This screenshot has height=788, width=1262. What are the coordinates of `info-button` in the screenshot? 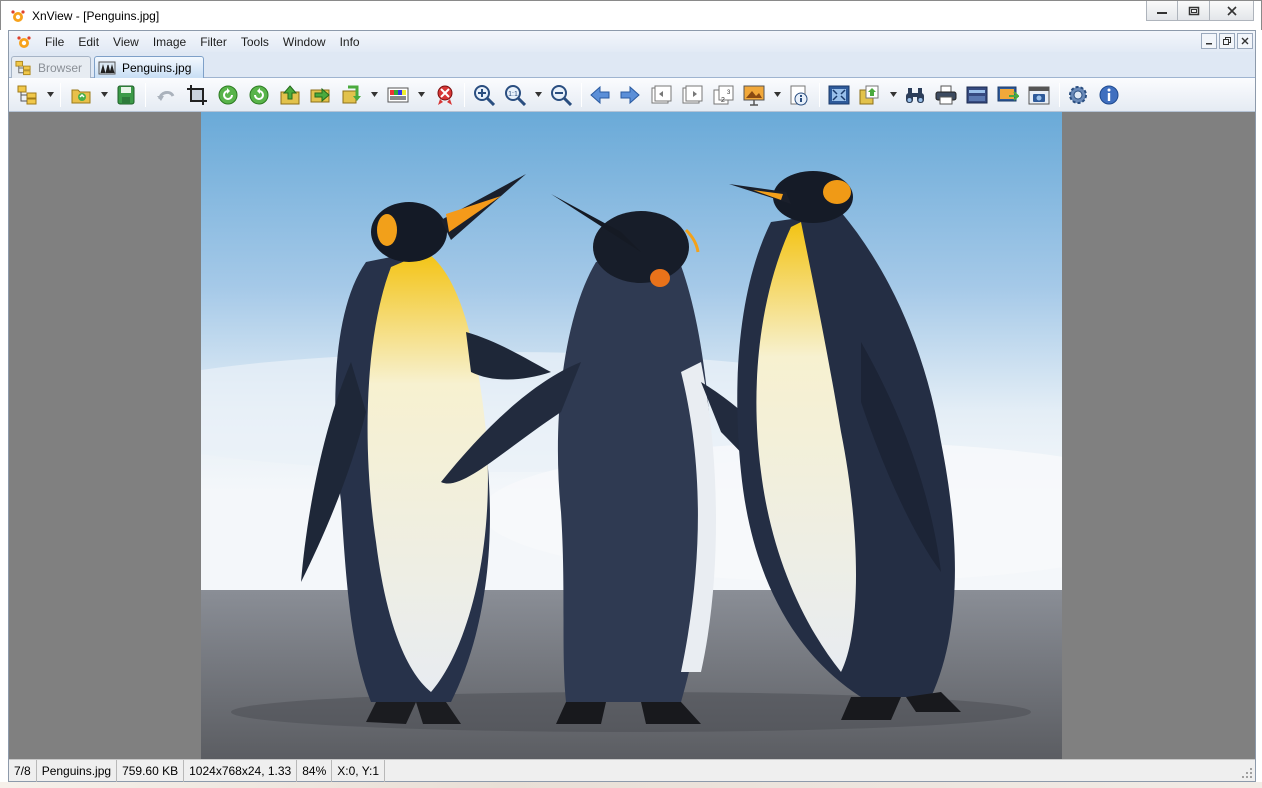 It's located at (1109, 95).